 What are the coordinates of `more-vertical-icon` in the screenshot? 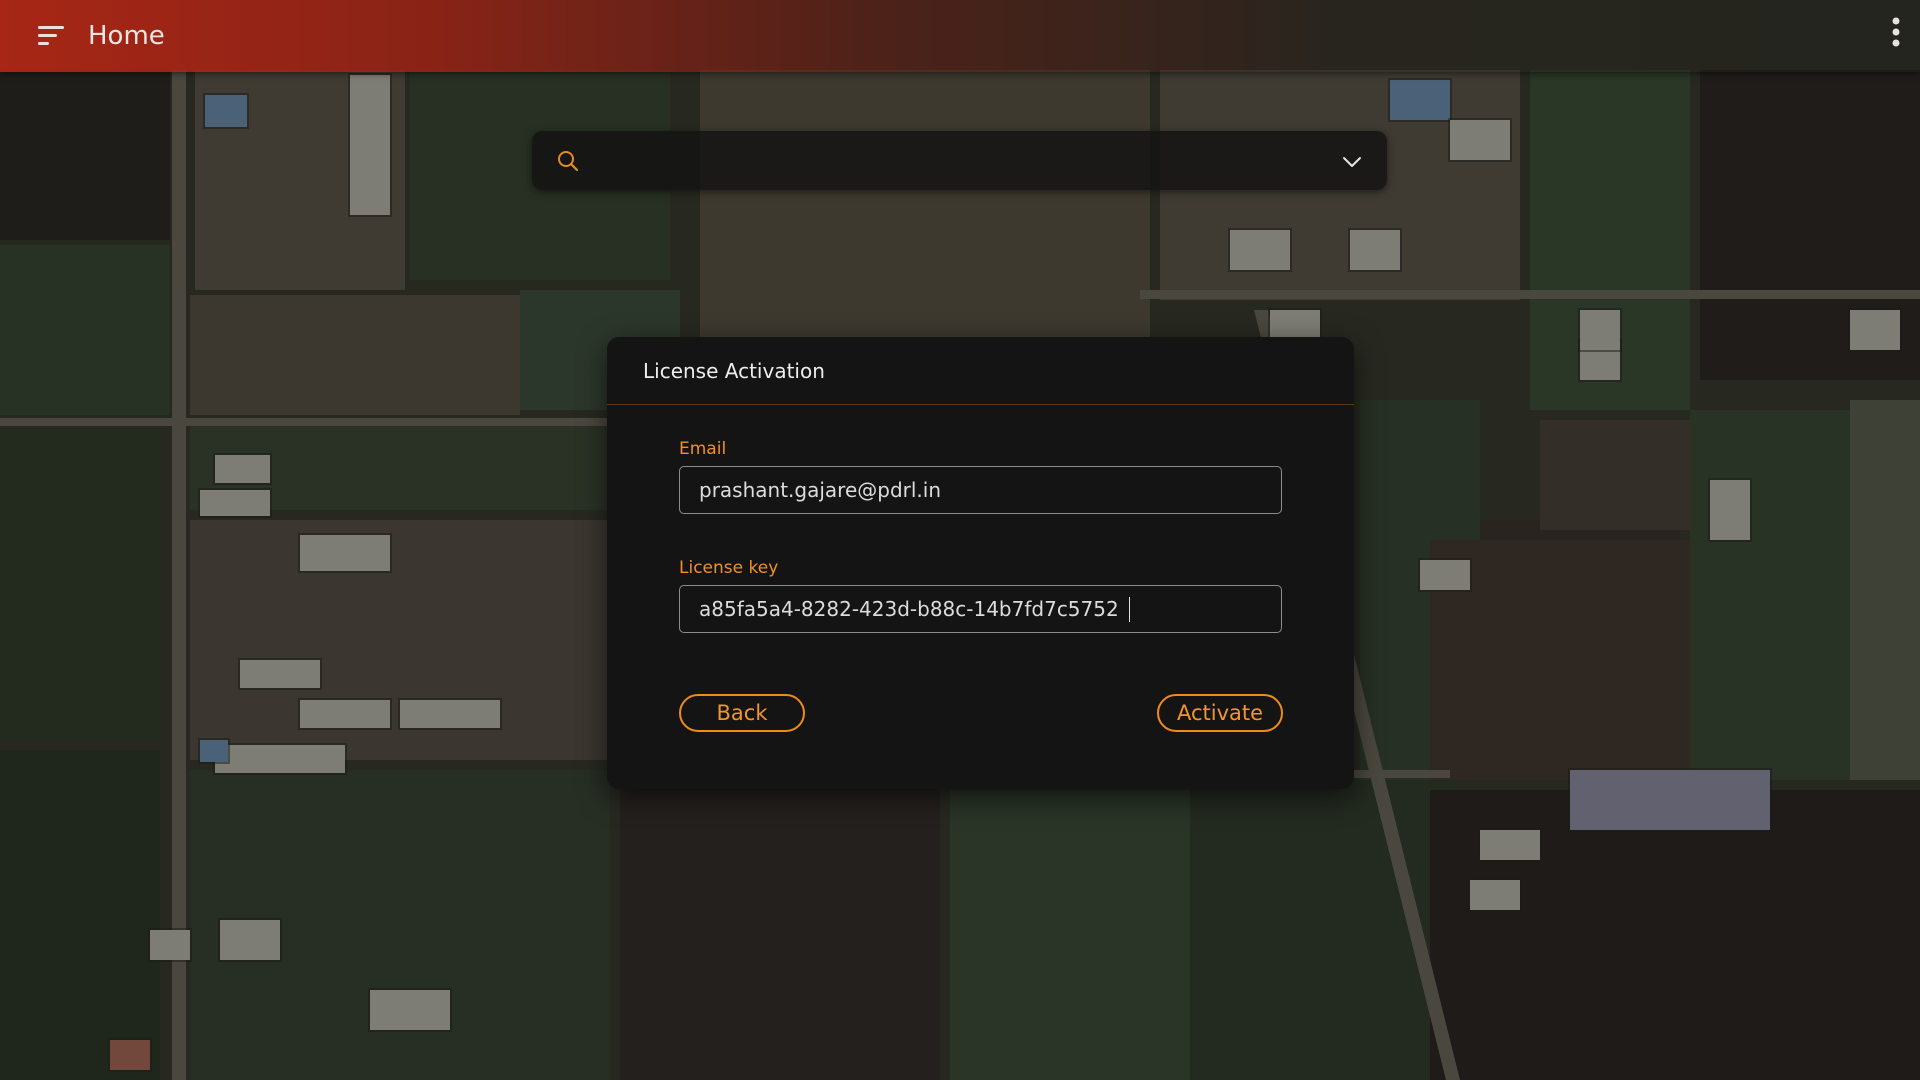 It's located at (1896, 32).